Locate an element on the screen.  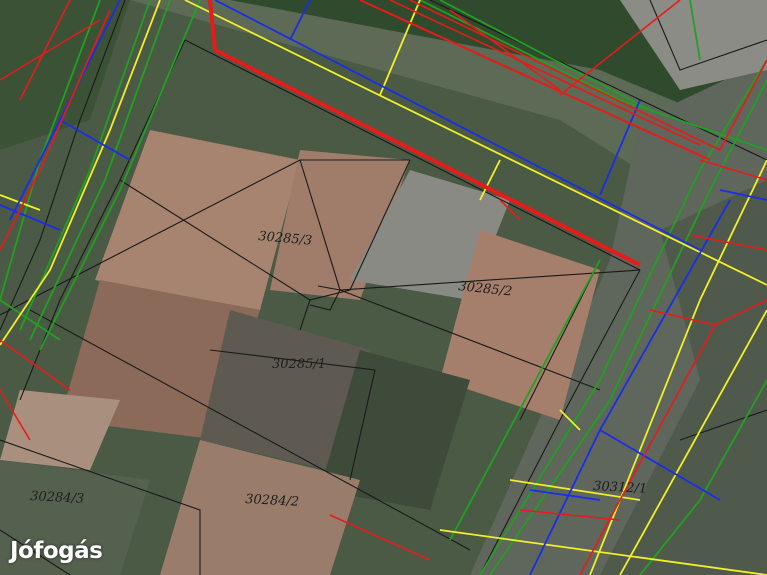
parcel-label-30285-1: 30285/1 is located at coordinates (299, 364).